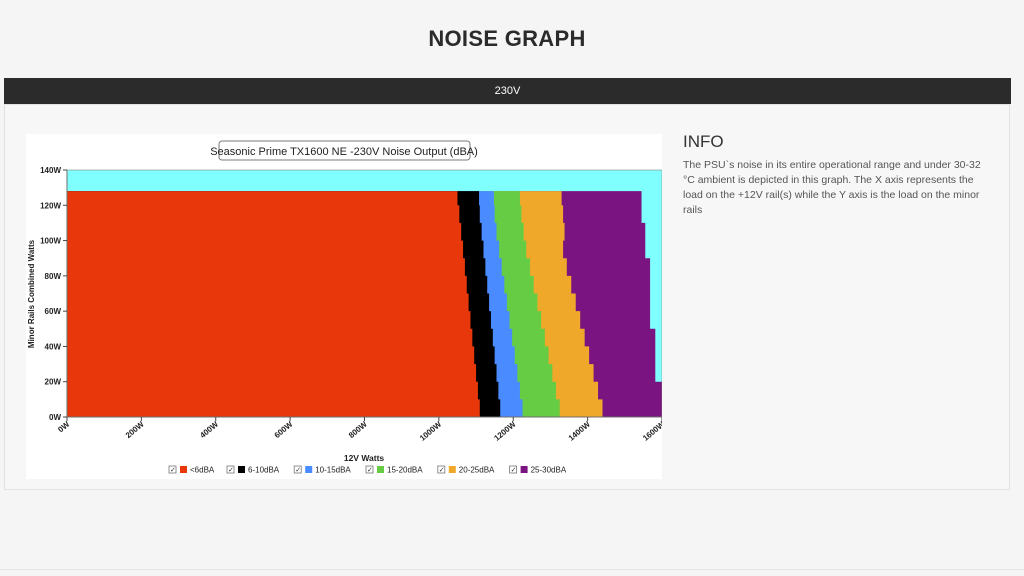  I want to click on y-tick-label: 120W, so click(50, 205).